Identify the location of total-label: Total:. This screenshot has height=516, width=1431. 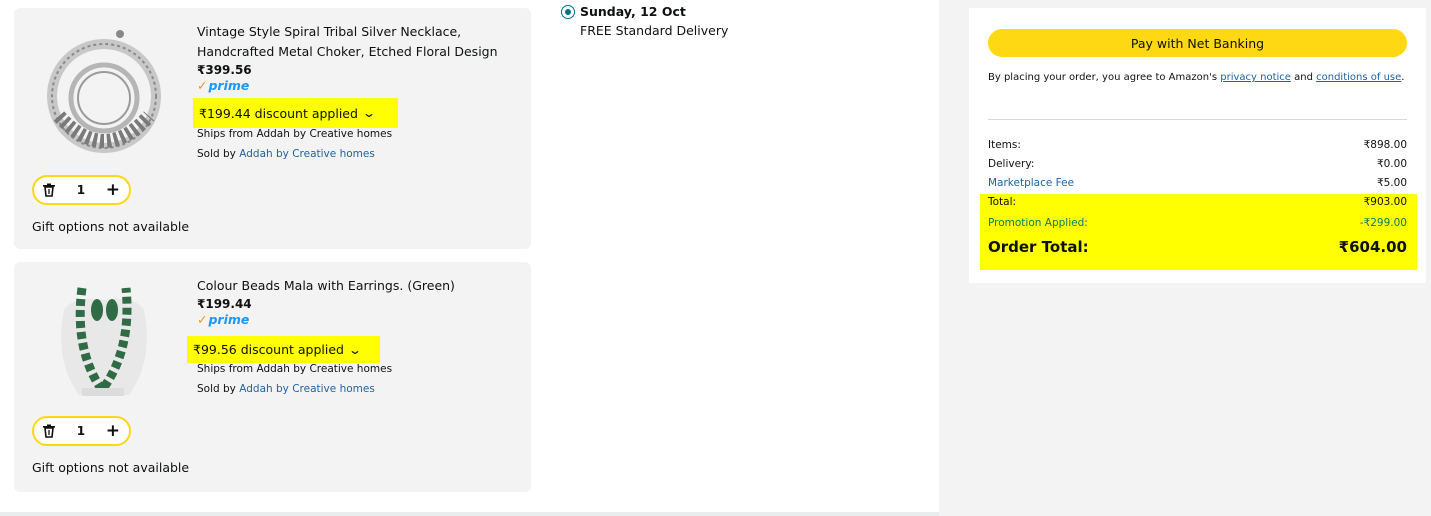
(1002, 202).